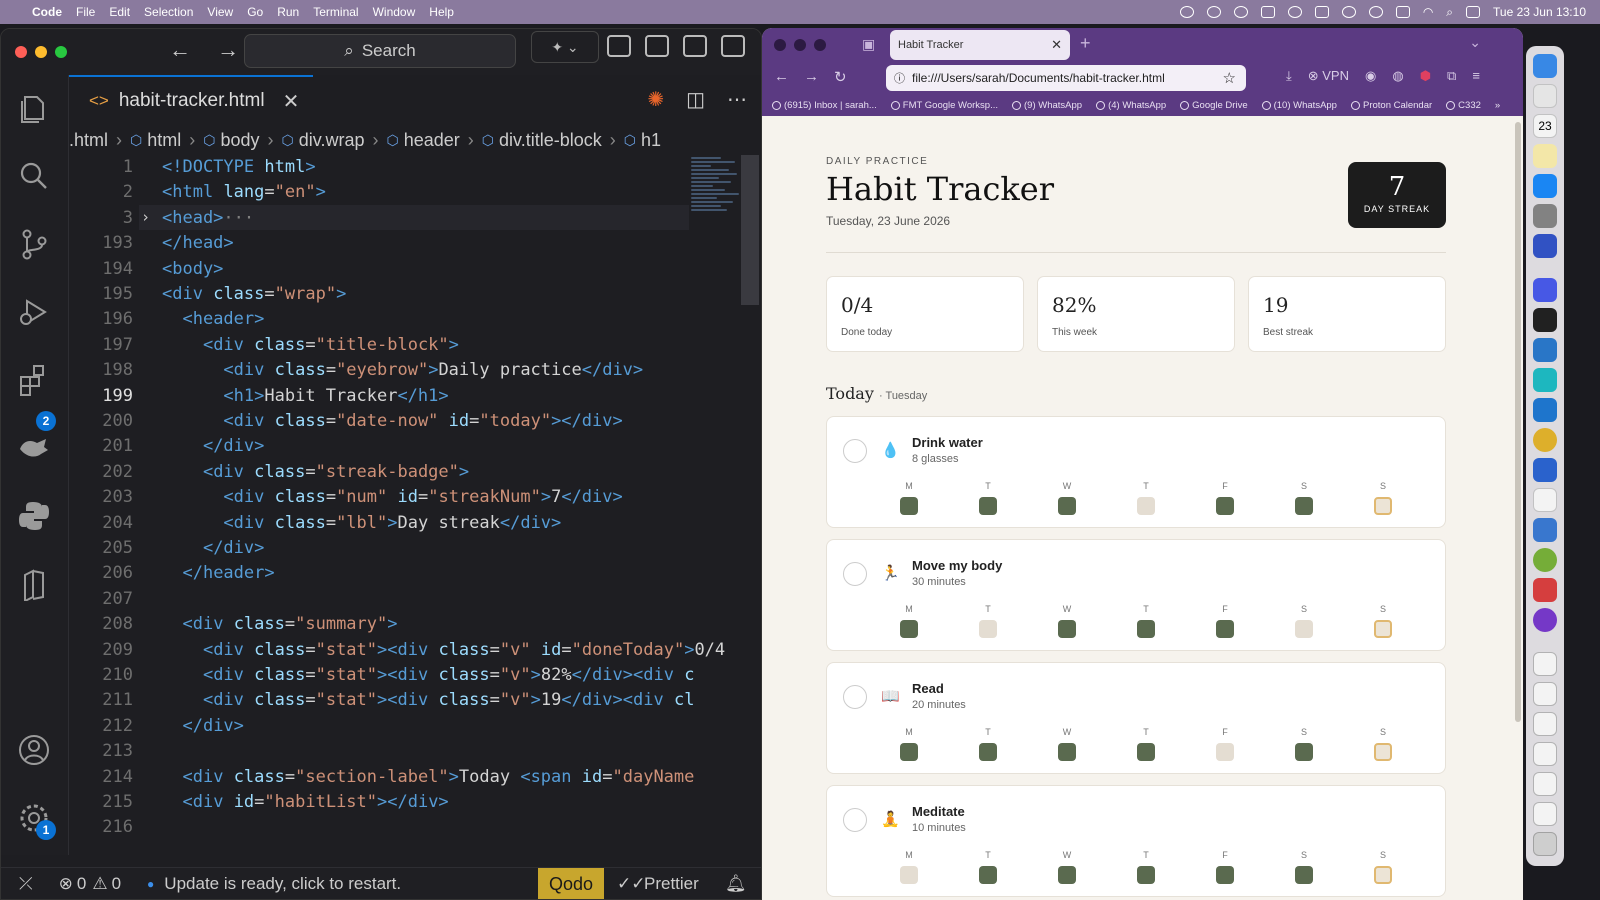 The height and width of the screenshot is (900, 1600). Describe the element at coordinates (335, 12) in the screenshot. I see `menu-terminal: Terminal` at that location.